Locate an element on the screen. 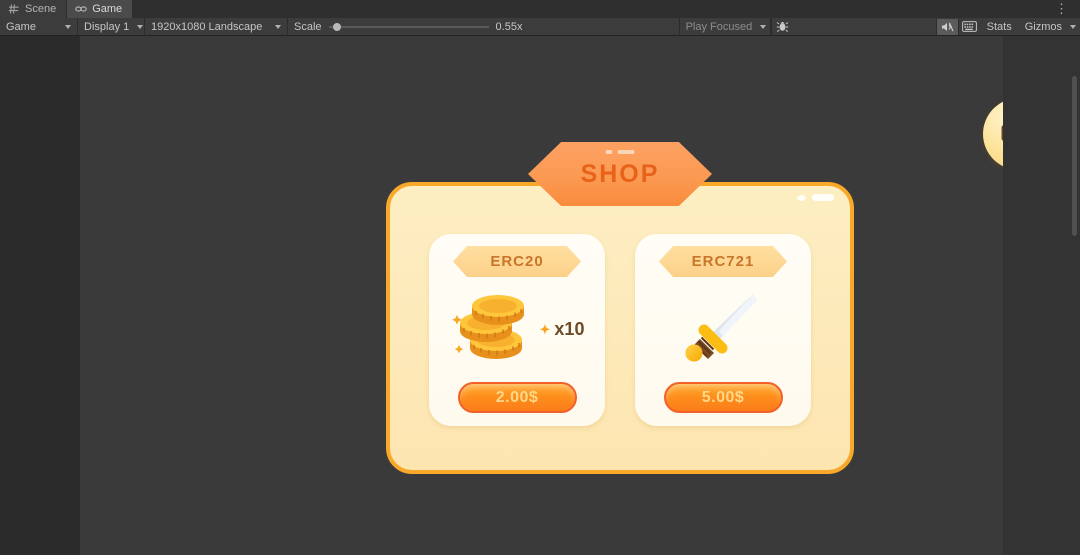 The image size is (1080, 555). scale-label: Scale is located at coordinates (308, 26).